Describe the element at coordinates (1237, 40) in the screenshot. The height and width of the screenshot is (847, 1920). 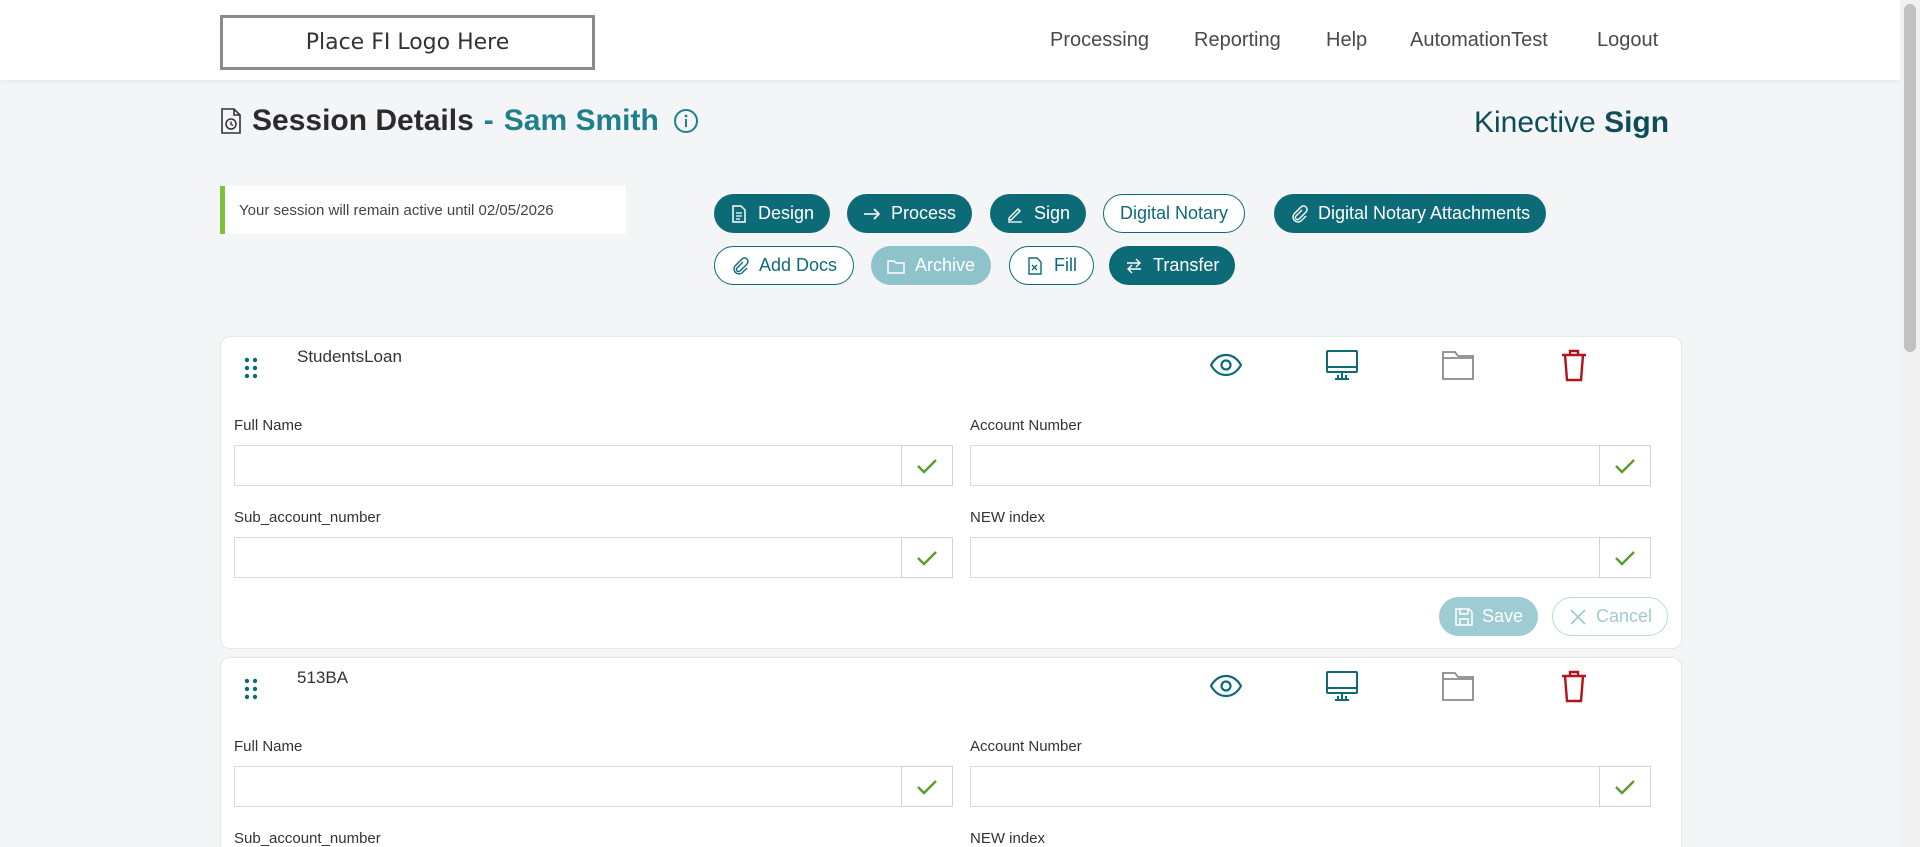
I see `nav-reporting: Reporting` at that location.